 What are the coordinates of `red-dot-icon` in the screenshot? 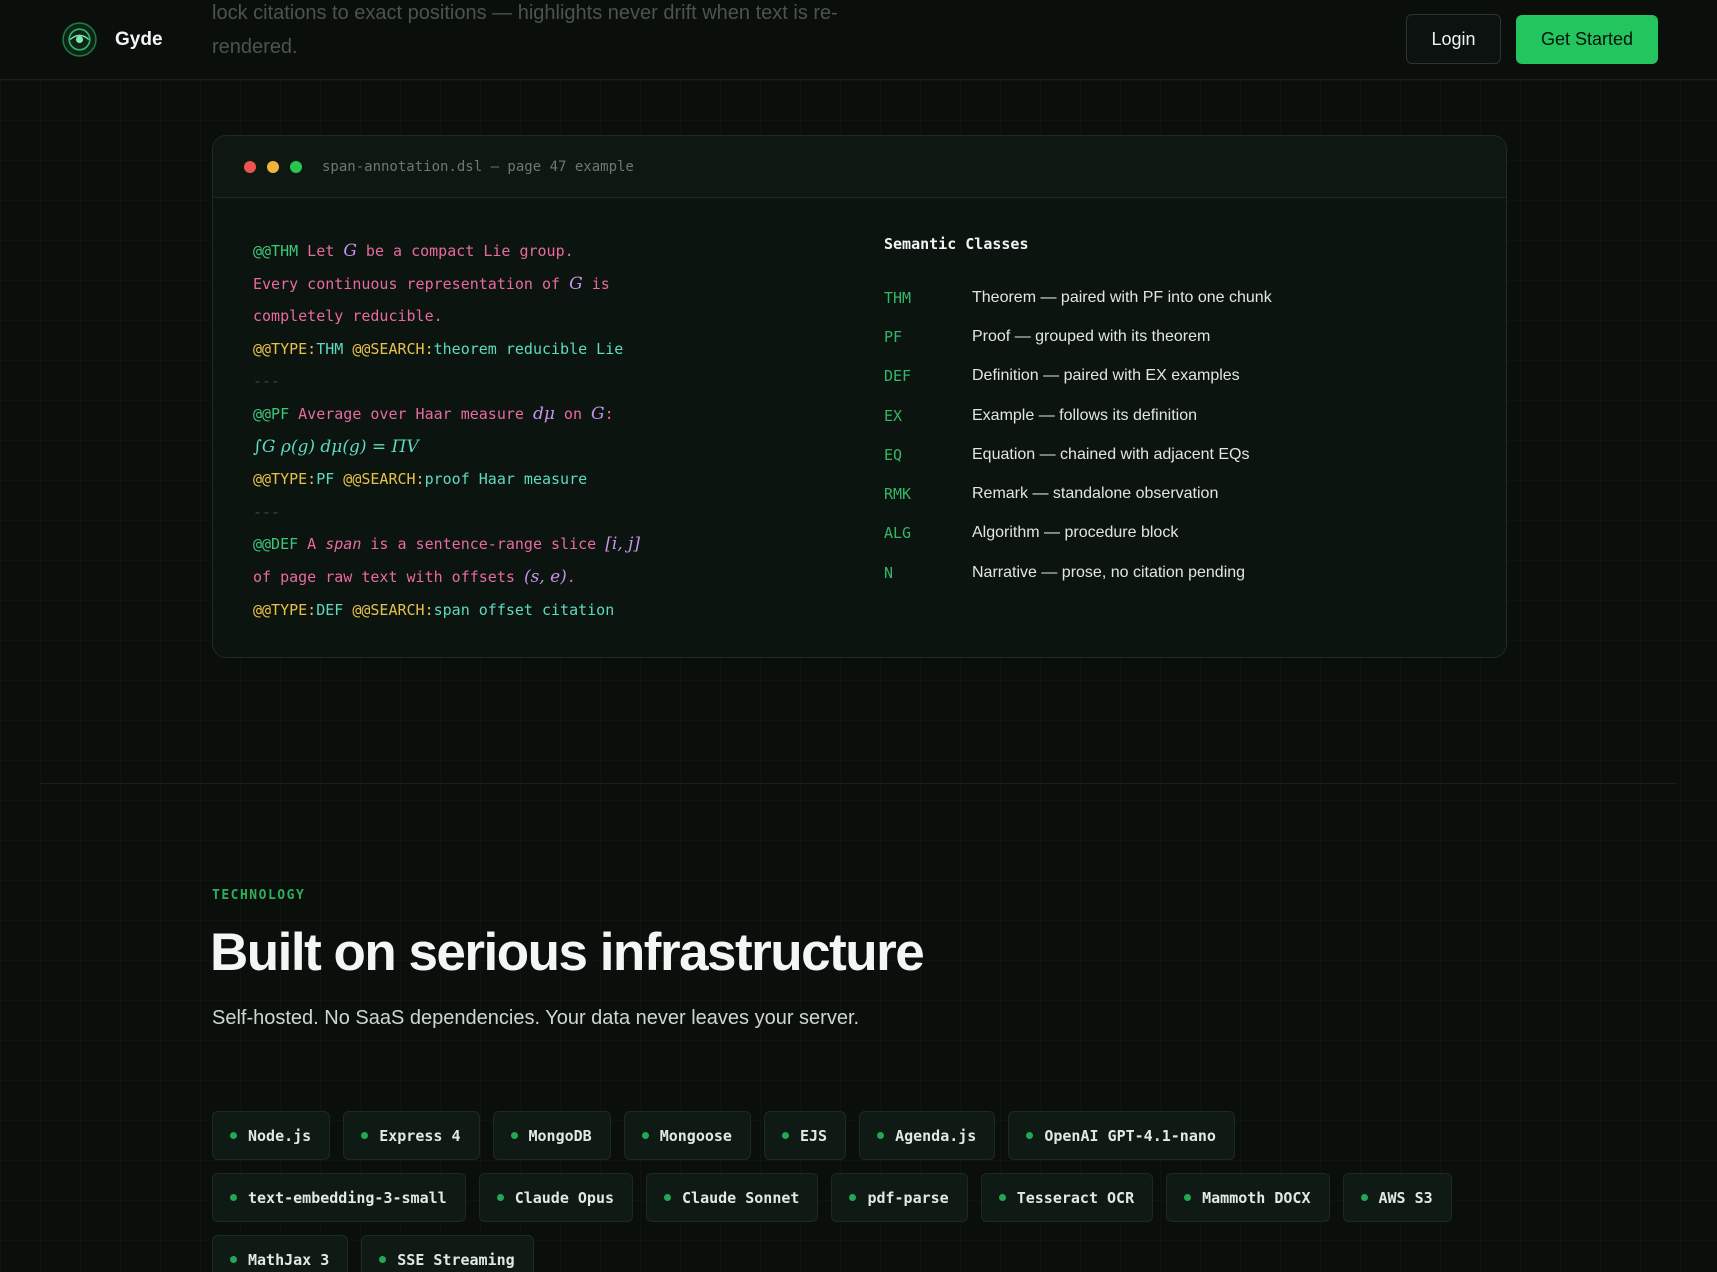 It's located at (250, 166).